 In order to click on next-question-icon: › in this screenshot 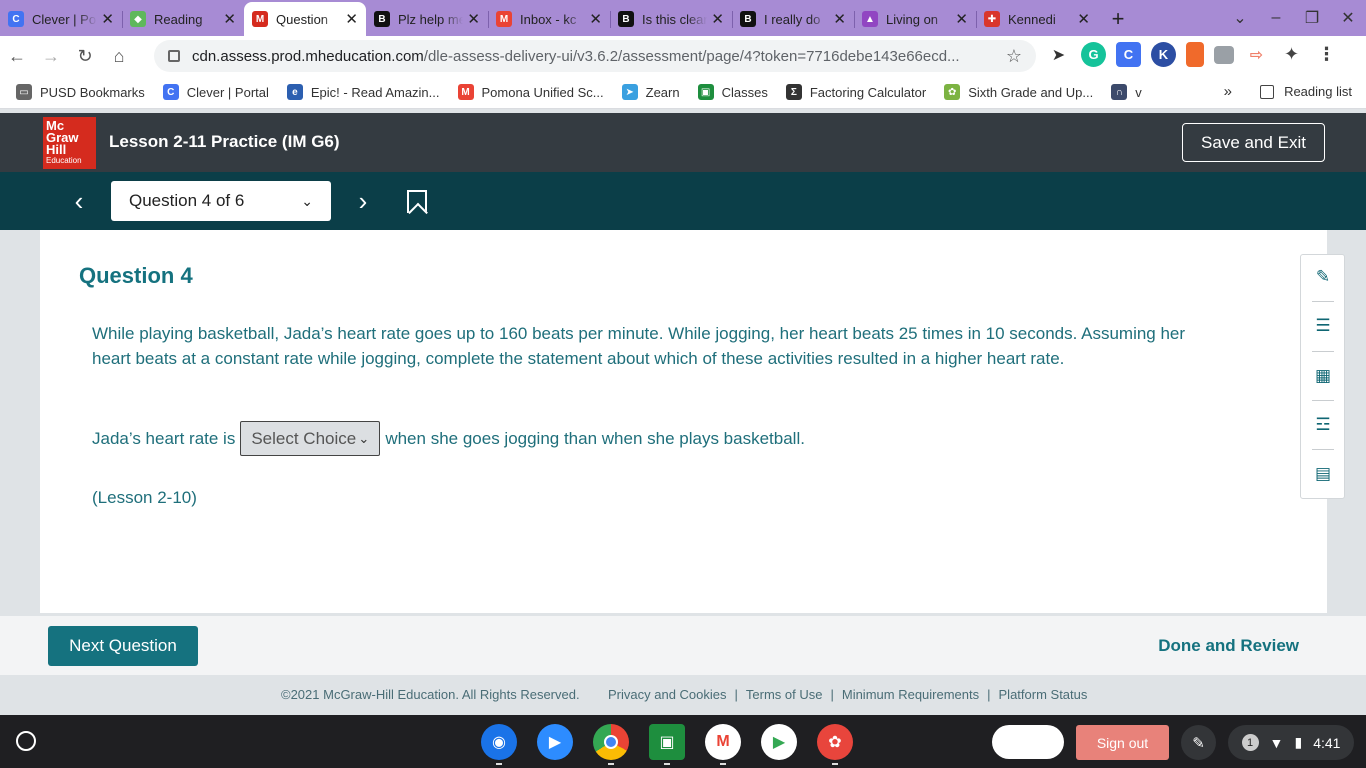, I will do `click(363, 201)`.